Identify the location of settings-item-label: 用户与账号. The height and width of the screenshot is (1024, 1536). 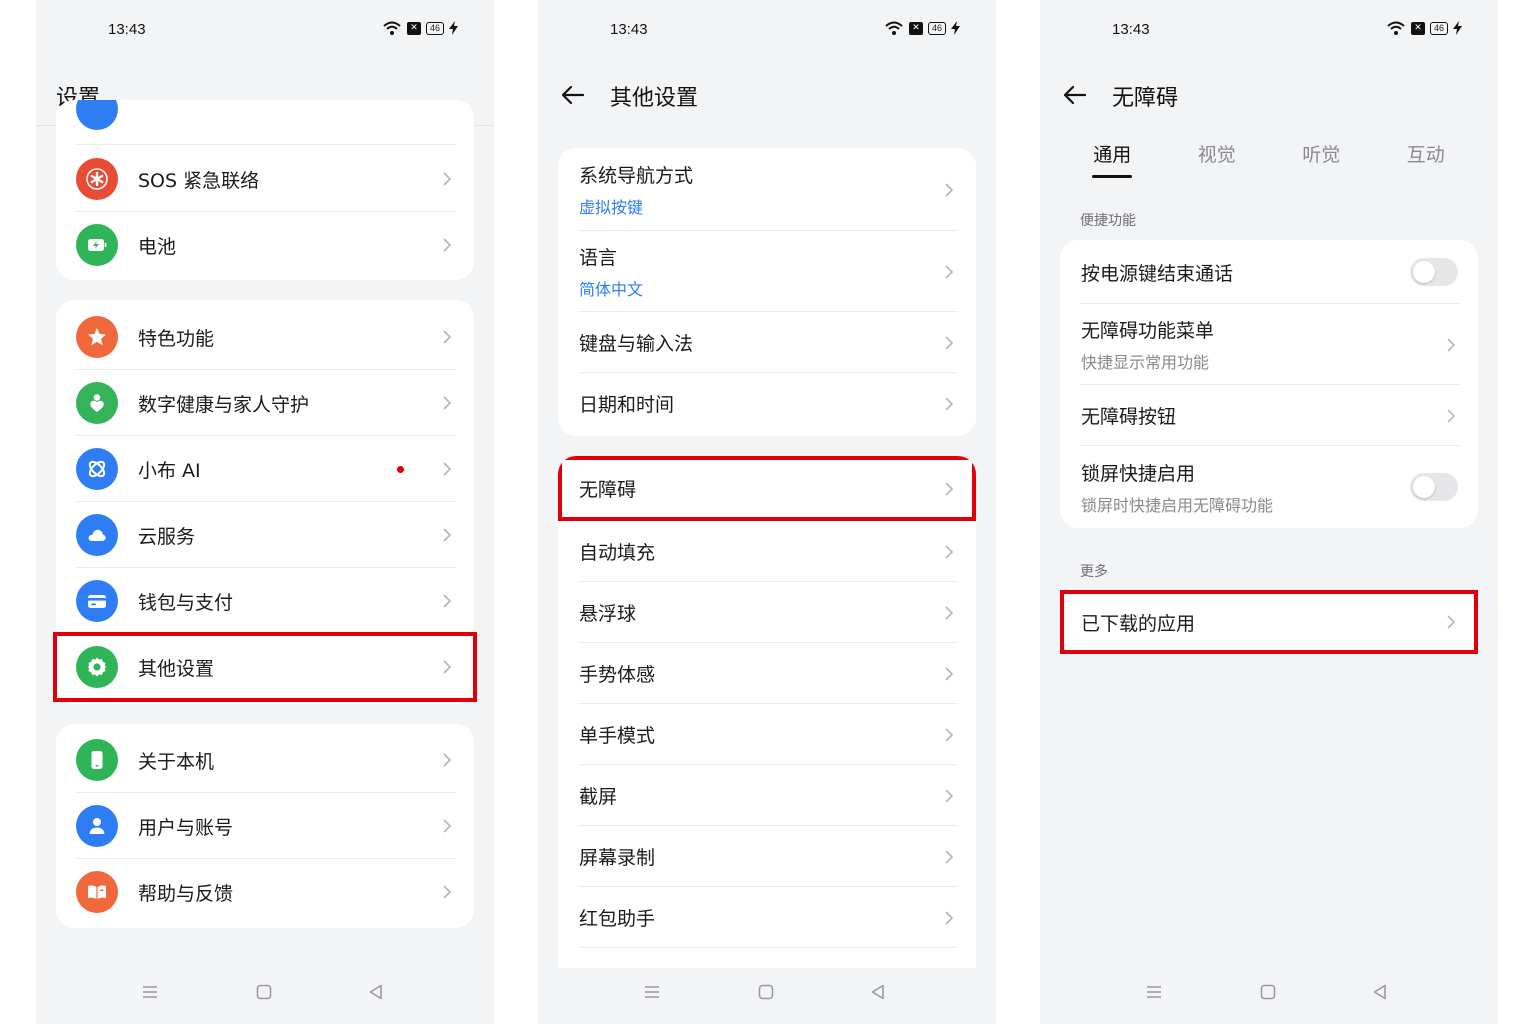
(186, 827).